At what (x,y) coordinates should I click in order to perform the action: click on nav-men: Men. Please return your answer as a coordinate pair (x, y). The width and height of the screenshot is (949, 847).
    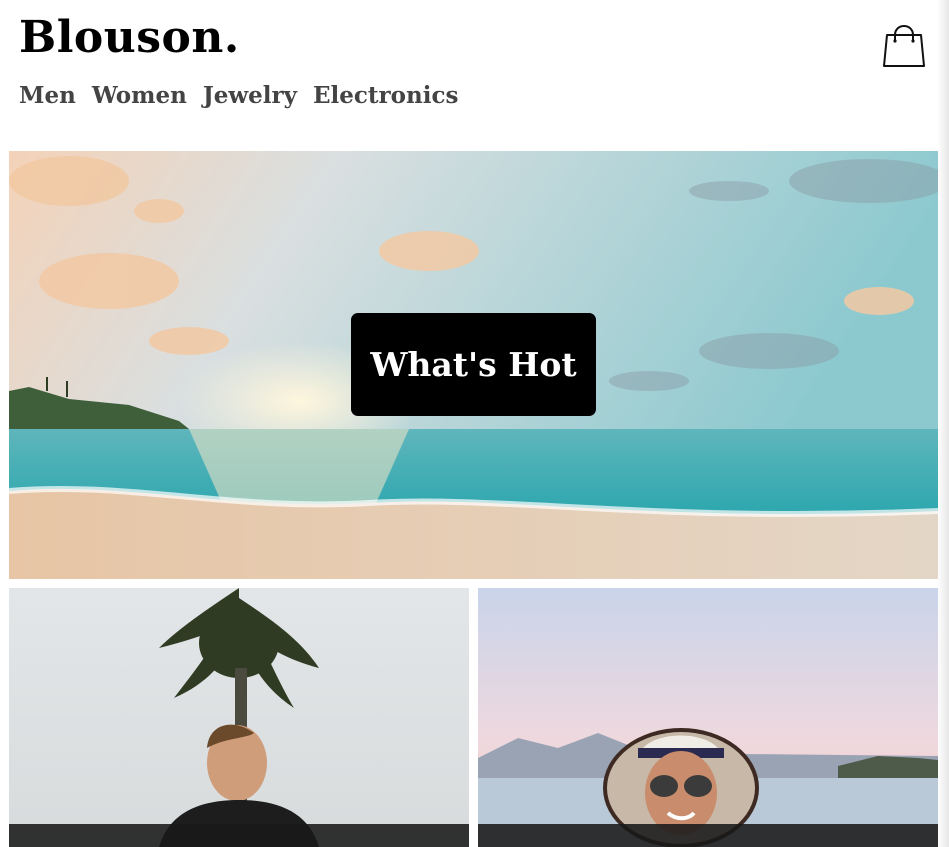
    Looking at the image, I should click on (47, 95).